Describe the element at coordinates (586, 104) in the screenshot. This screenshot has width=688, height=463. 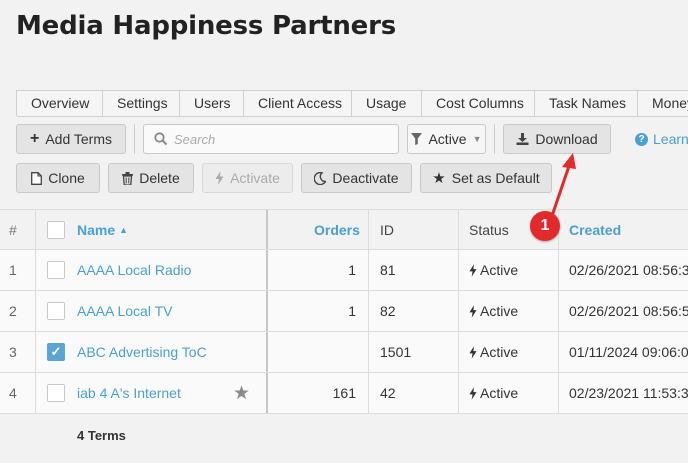
I see `tab-task-names: Task Names` at that location.